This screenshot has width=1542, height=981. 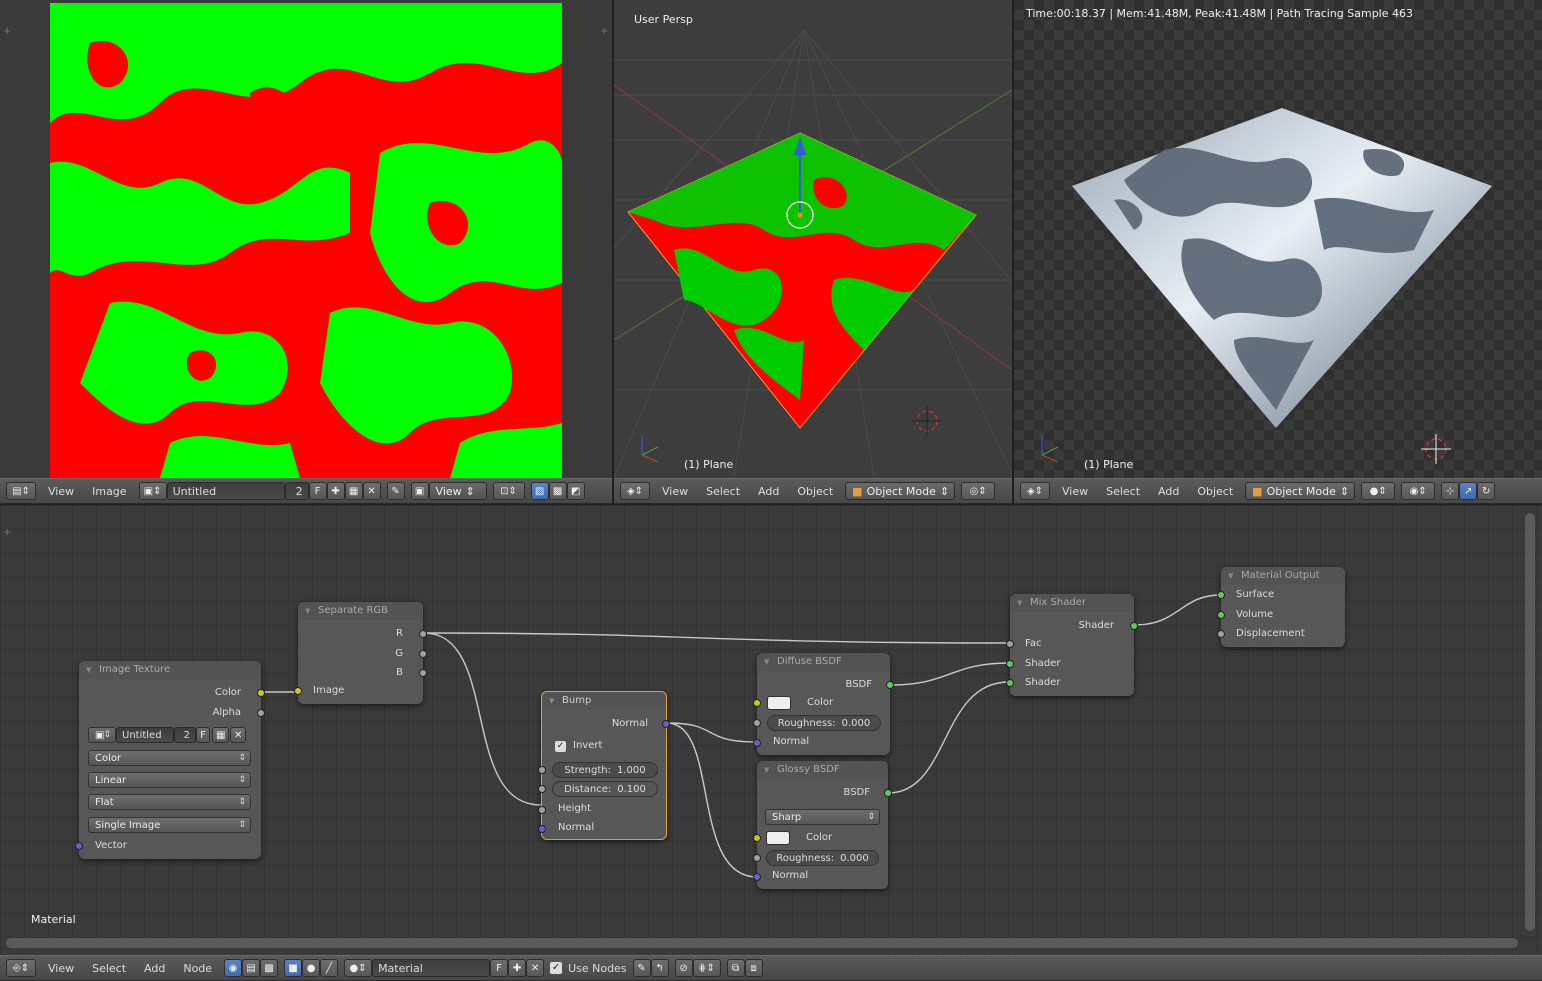 I want to click on alpha-icon: ▩, so click(x=557, y=491).